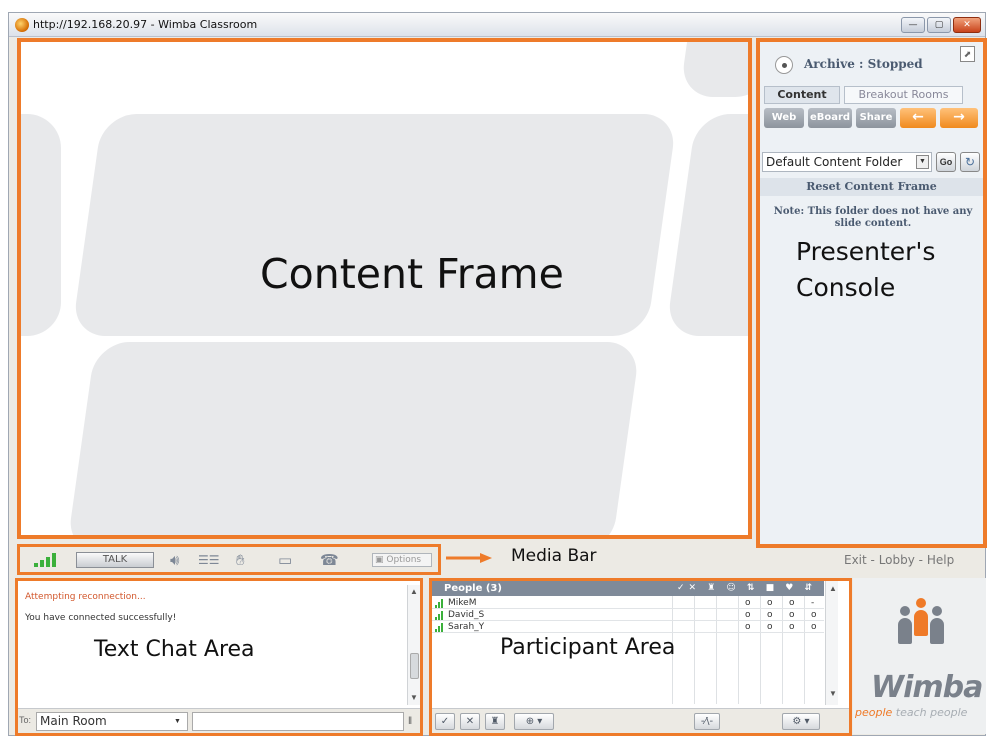  Describe the element at coordinates (174, 560) in the screenshot. I see `speaker-icon: 🔊︎` at that location.